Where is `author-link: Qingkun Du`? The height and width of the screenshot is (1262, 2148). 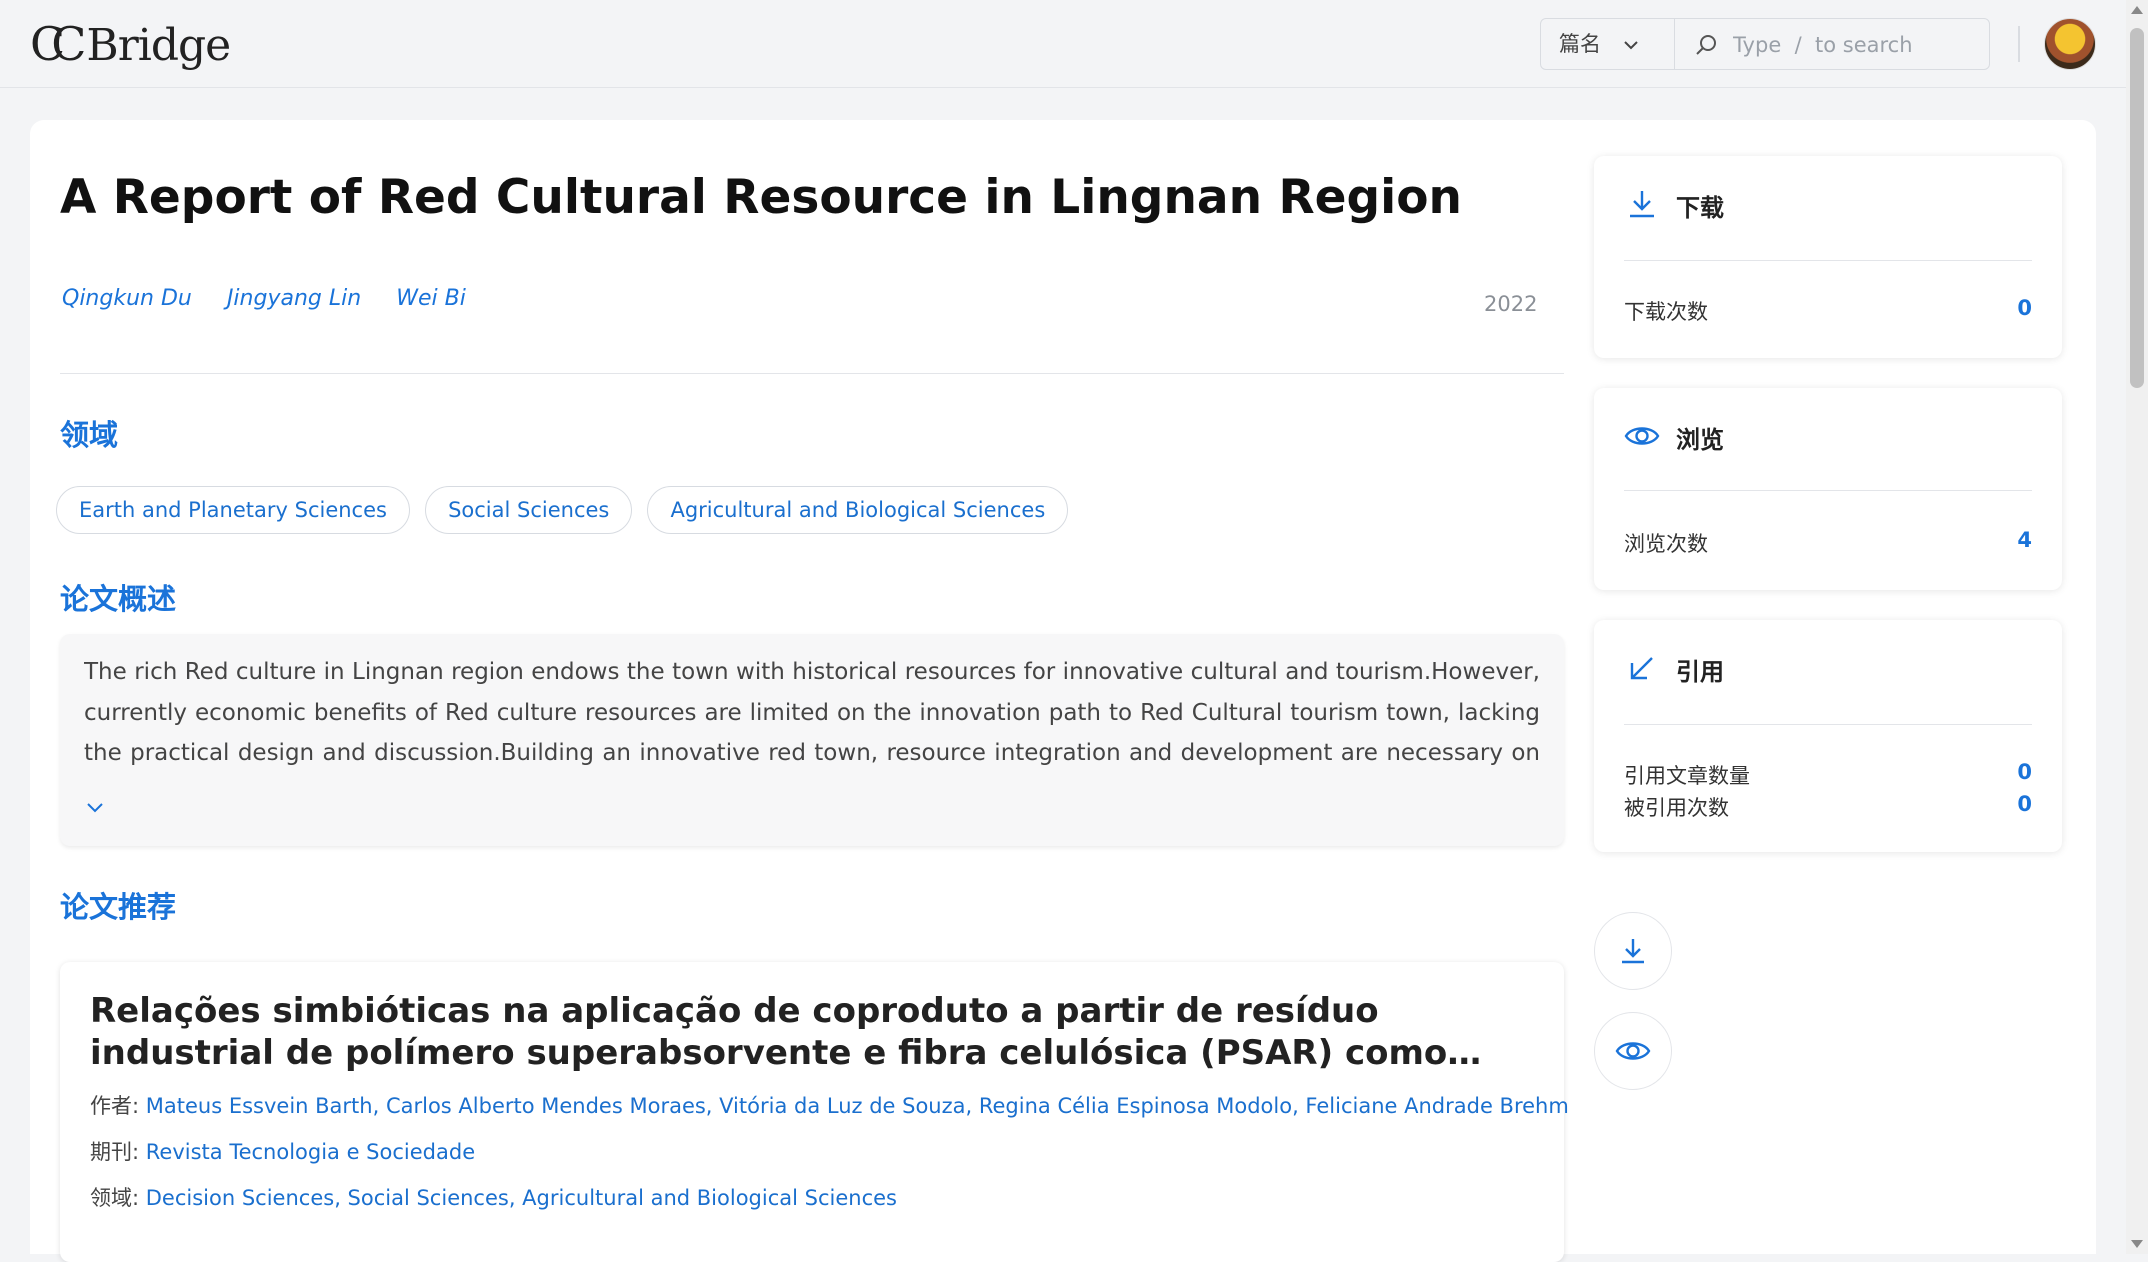
author-link: Qingkun Du is located at coordinates (127, 298).